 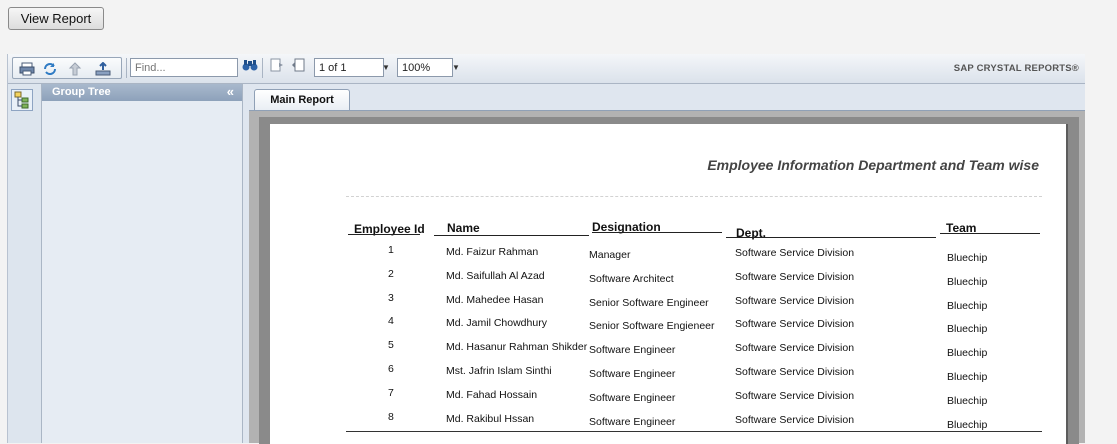 I want to click on cell-employee-id: 8, so click(x=391, y=416).